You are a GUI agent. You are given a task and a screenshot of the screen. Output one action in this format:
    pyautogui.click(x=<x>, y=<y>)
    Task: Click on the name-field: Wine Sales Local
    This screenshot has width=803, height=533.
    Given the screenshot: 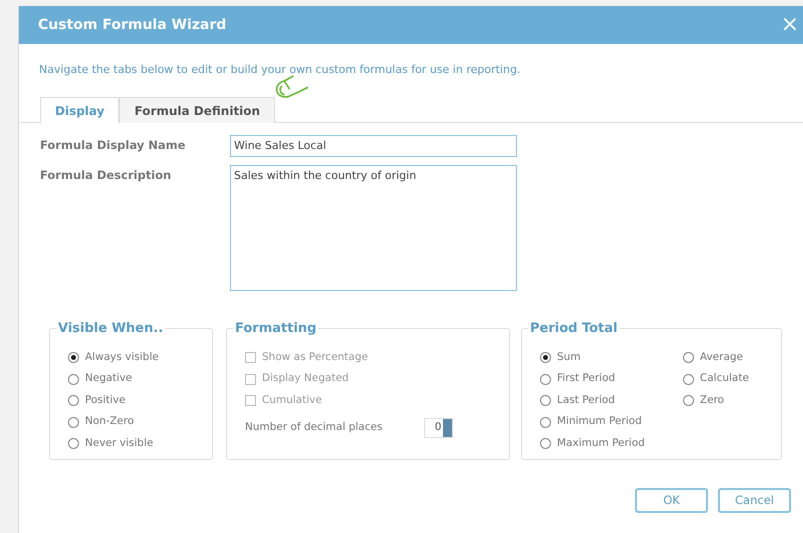 What is the action you would take?
    pyautogui.click(x=373, y=145)
    